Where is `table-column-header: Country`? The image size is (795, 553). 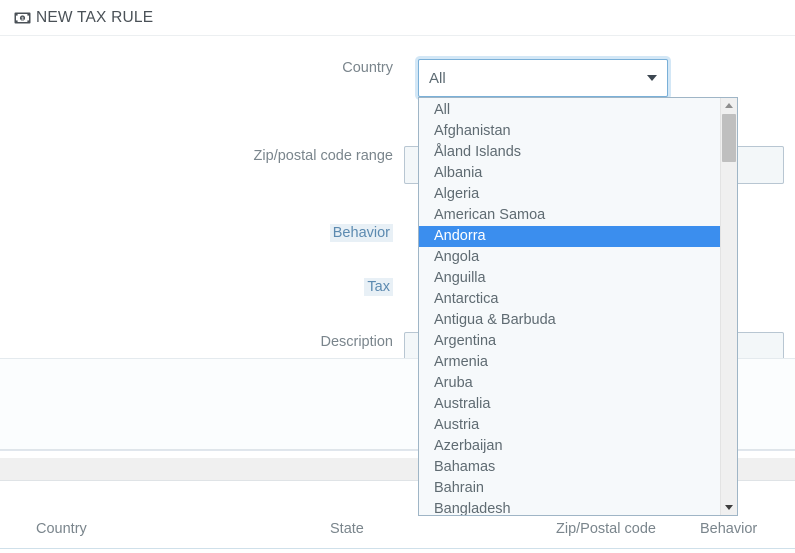
table-column-header: Country is located at coordinates (61, 529).